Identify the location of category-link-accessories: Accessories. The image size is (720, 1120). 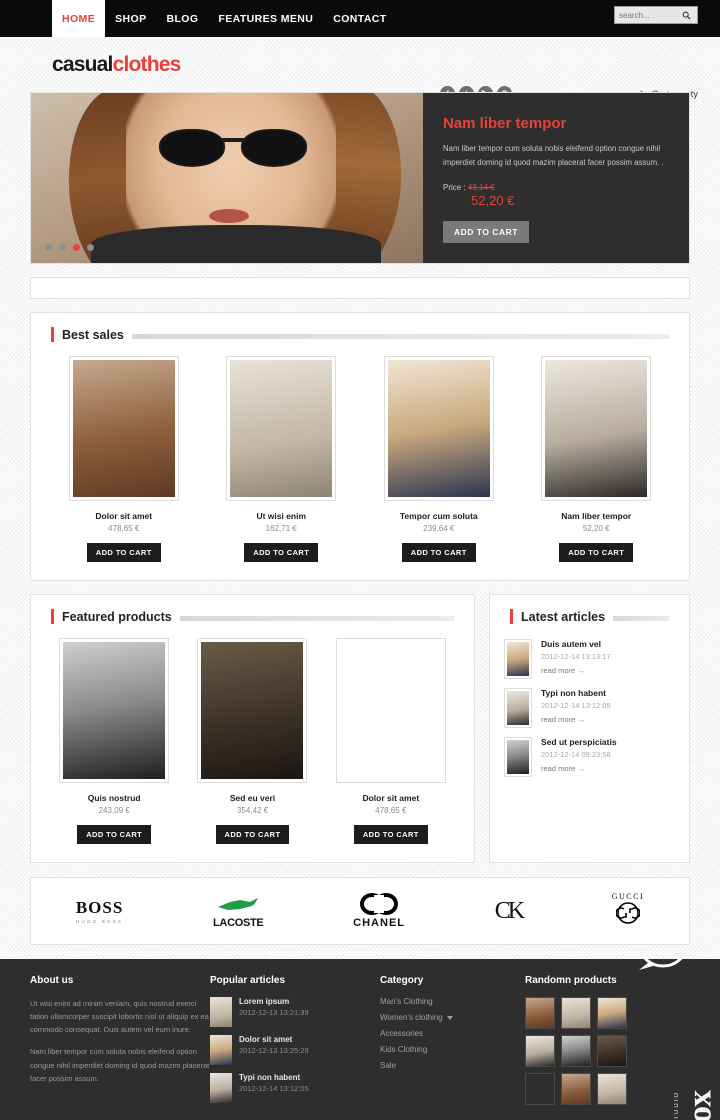
(452, 1033).